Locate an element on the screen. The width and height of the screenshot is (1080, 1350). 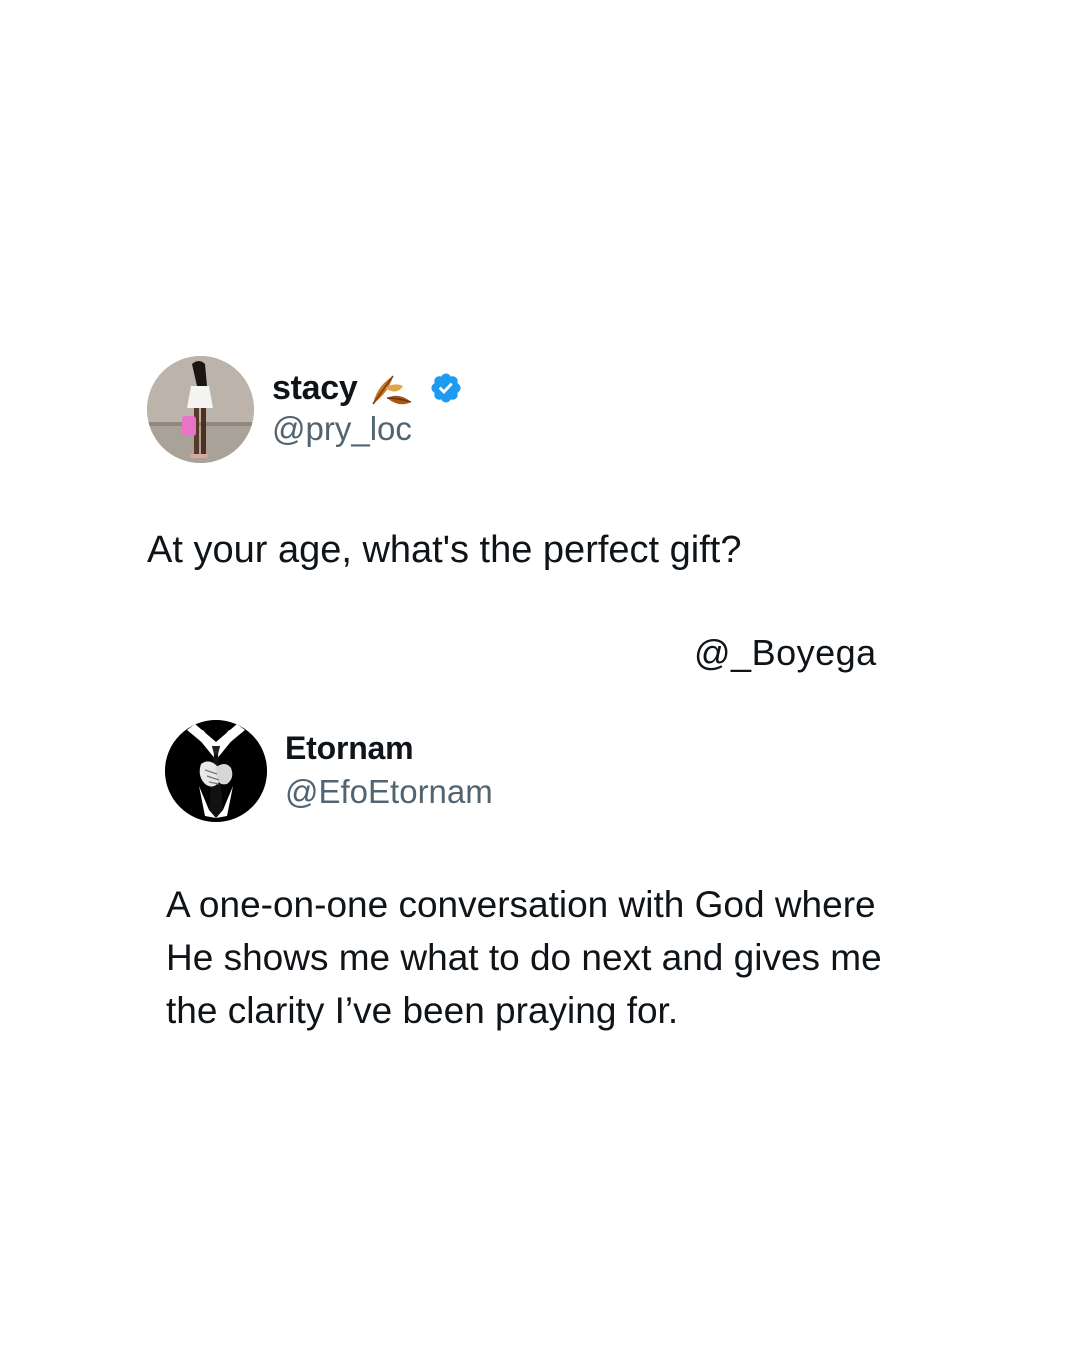
avatar-suit-icon is located at coordinates (216, 771).